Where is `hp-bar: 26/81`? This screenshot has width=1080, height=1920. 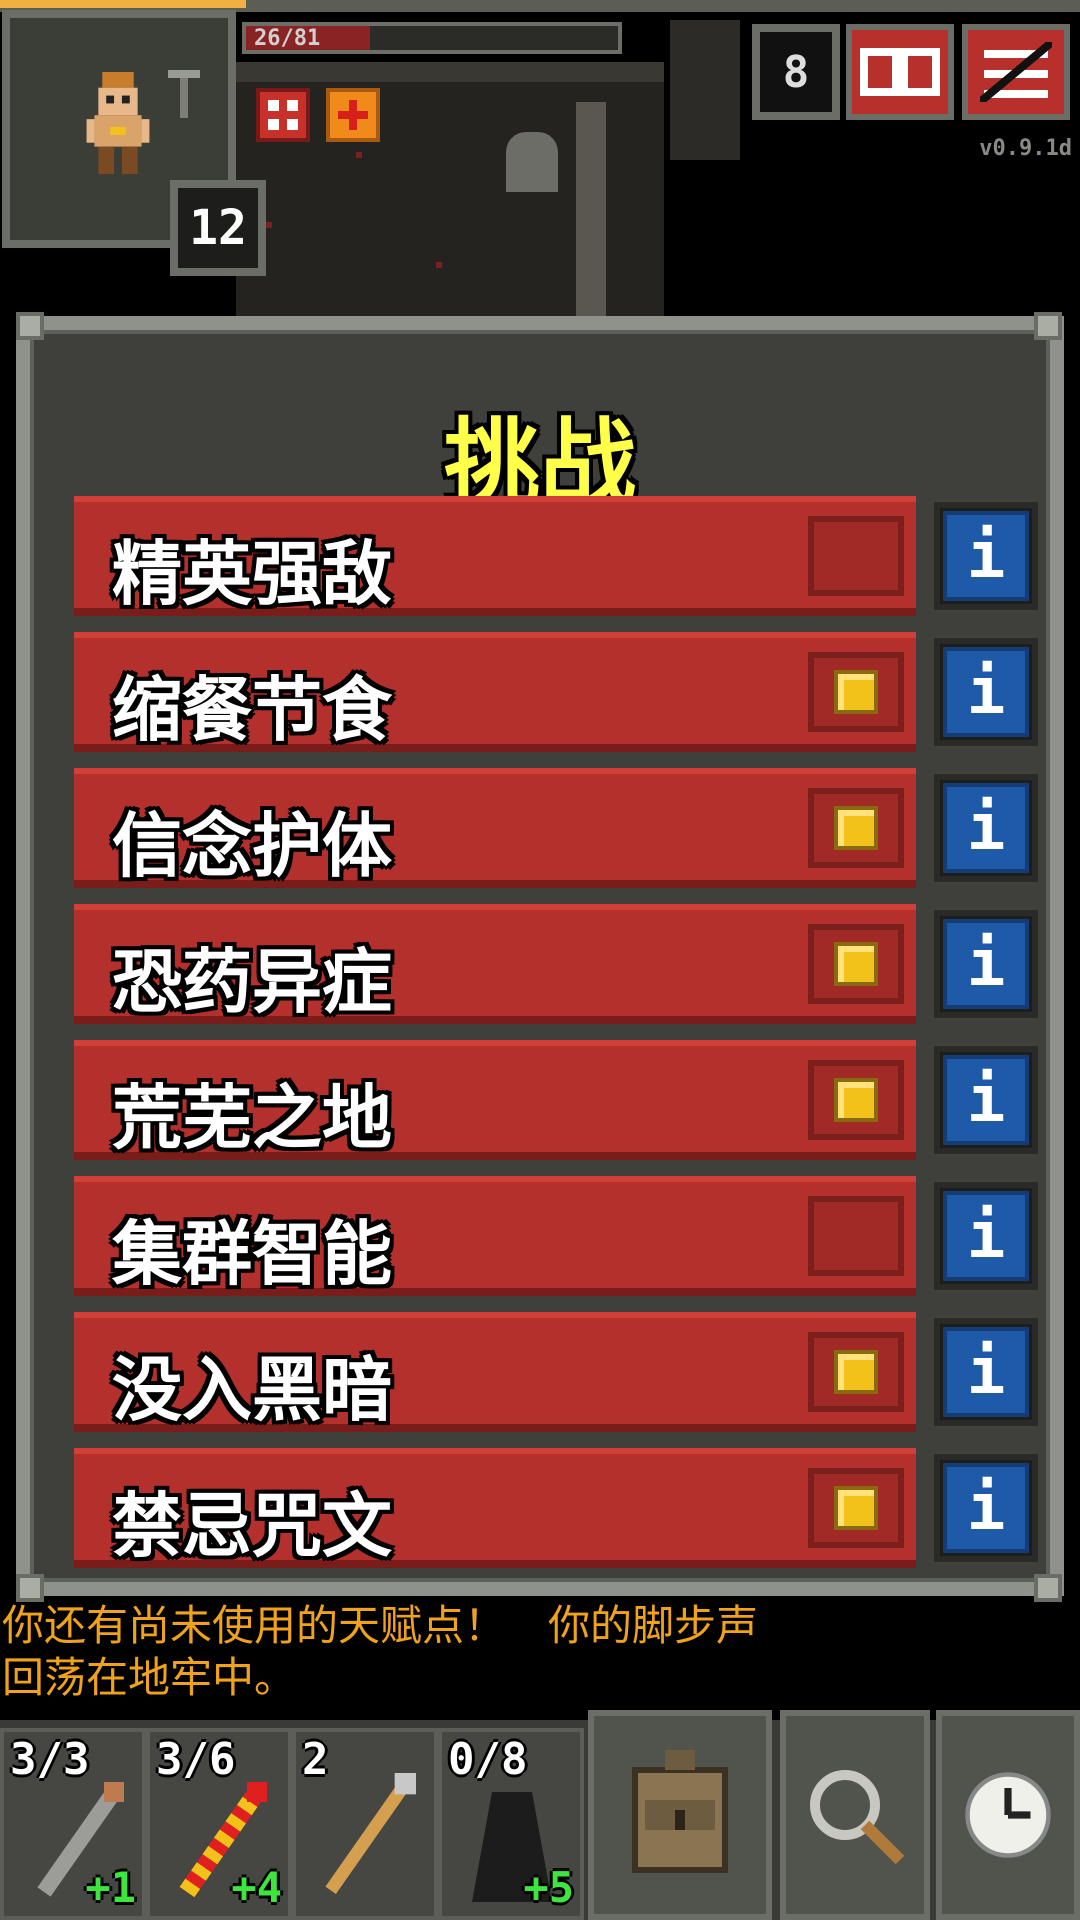
hp-bar: 26/81 is located at coordinates (432, 38).